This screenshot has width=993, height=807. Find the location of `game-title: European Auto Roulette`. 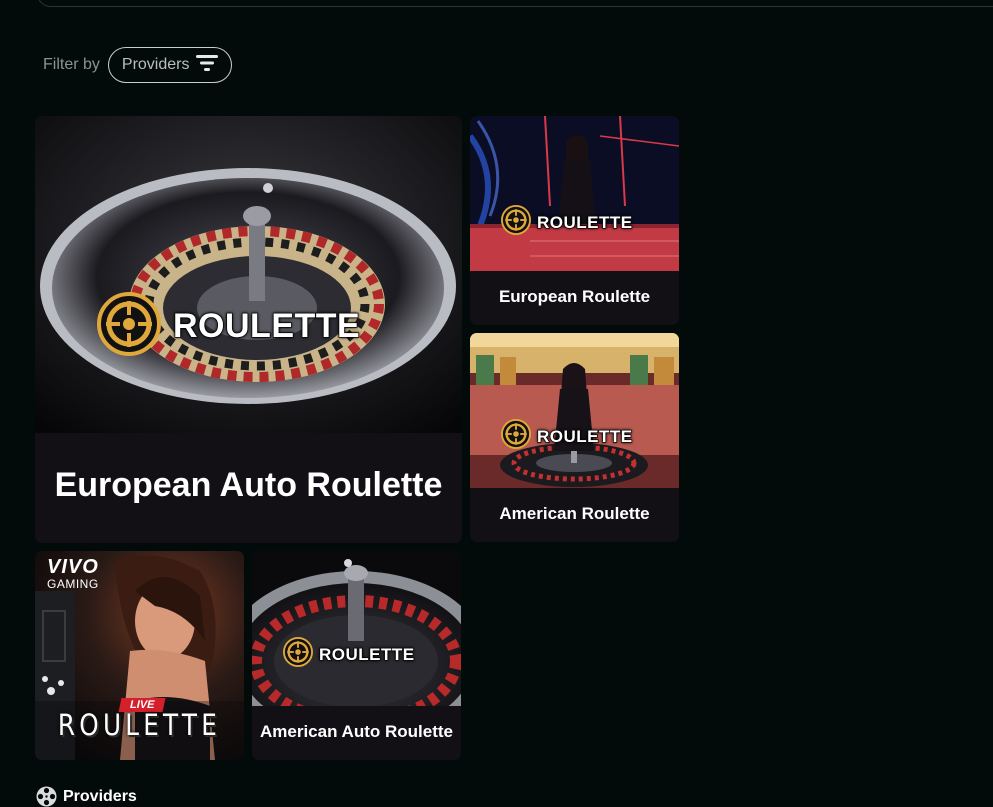

game-title: European Auto Roulette is located at coordinates (248, 485).